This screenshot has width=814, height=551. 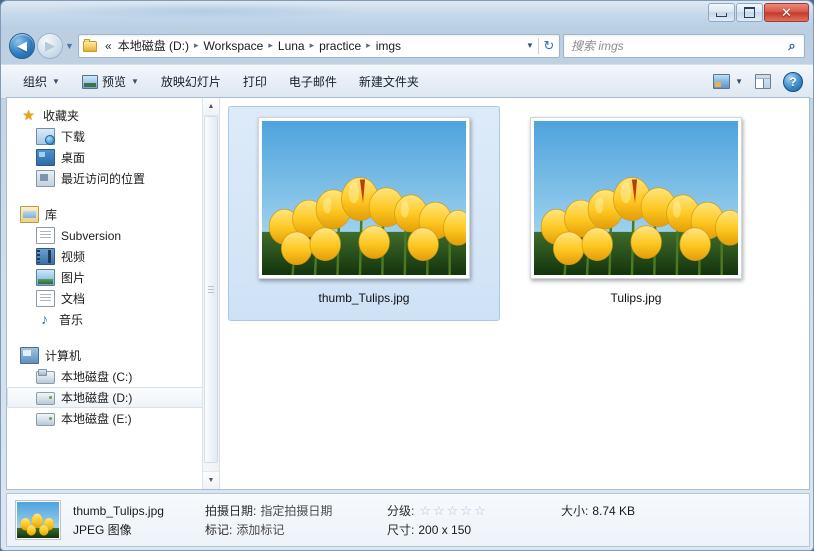 What do you see at coordinates (73, 137) in the screenshot?
I see `sidebar-label: 下载` at bounding box center [73, 137].